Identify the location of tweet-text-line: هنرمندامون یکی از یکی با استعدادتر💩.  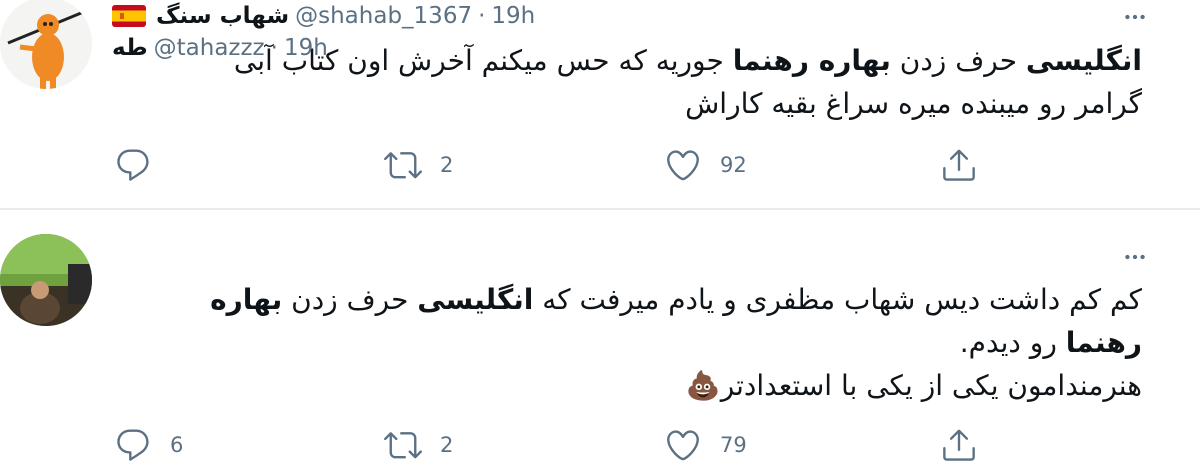
(622, 385).